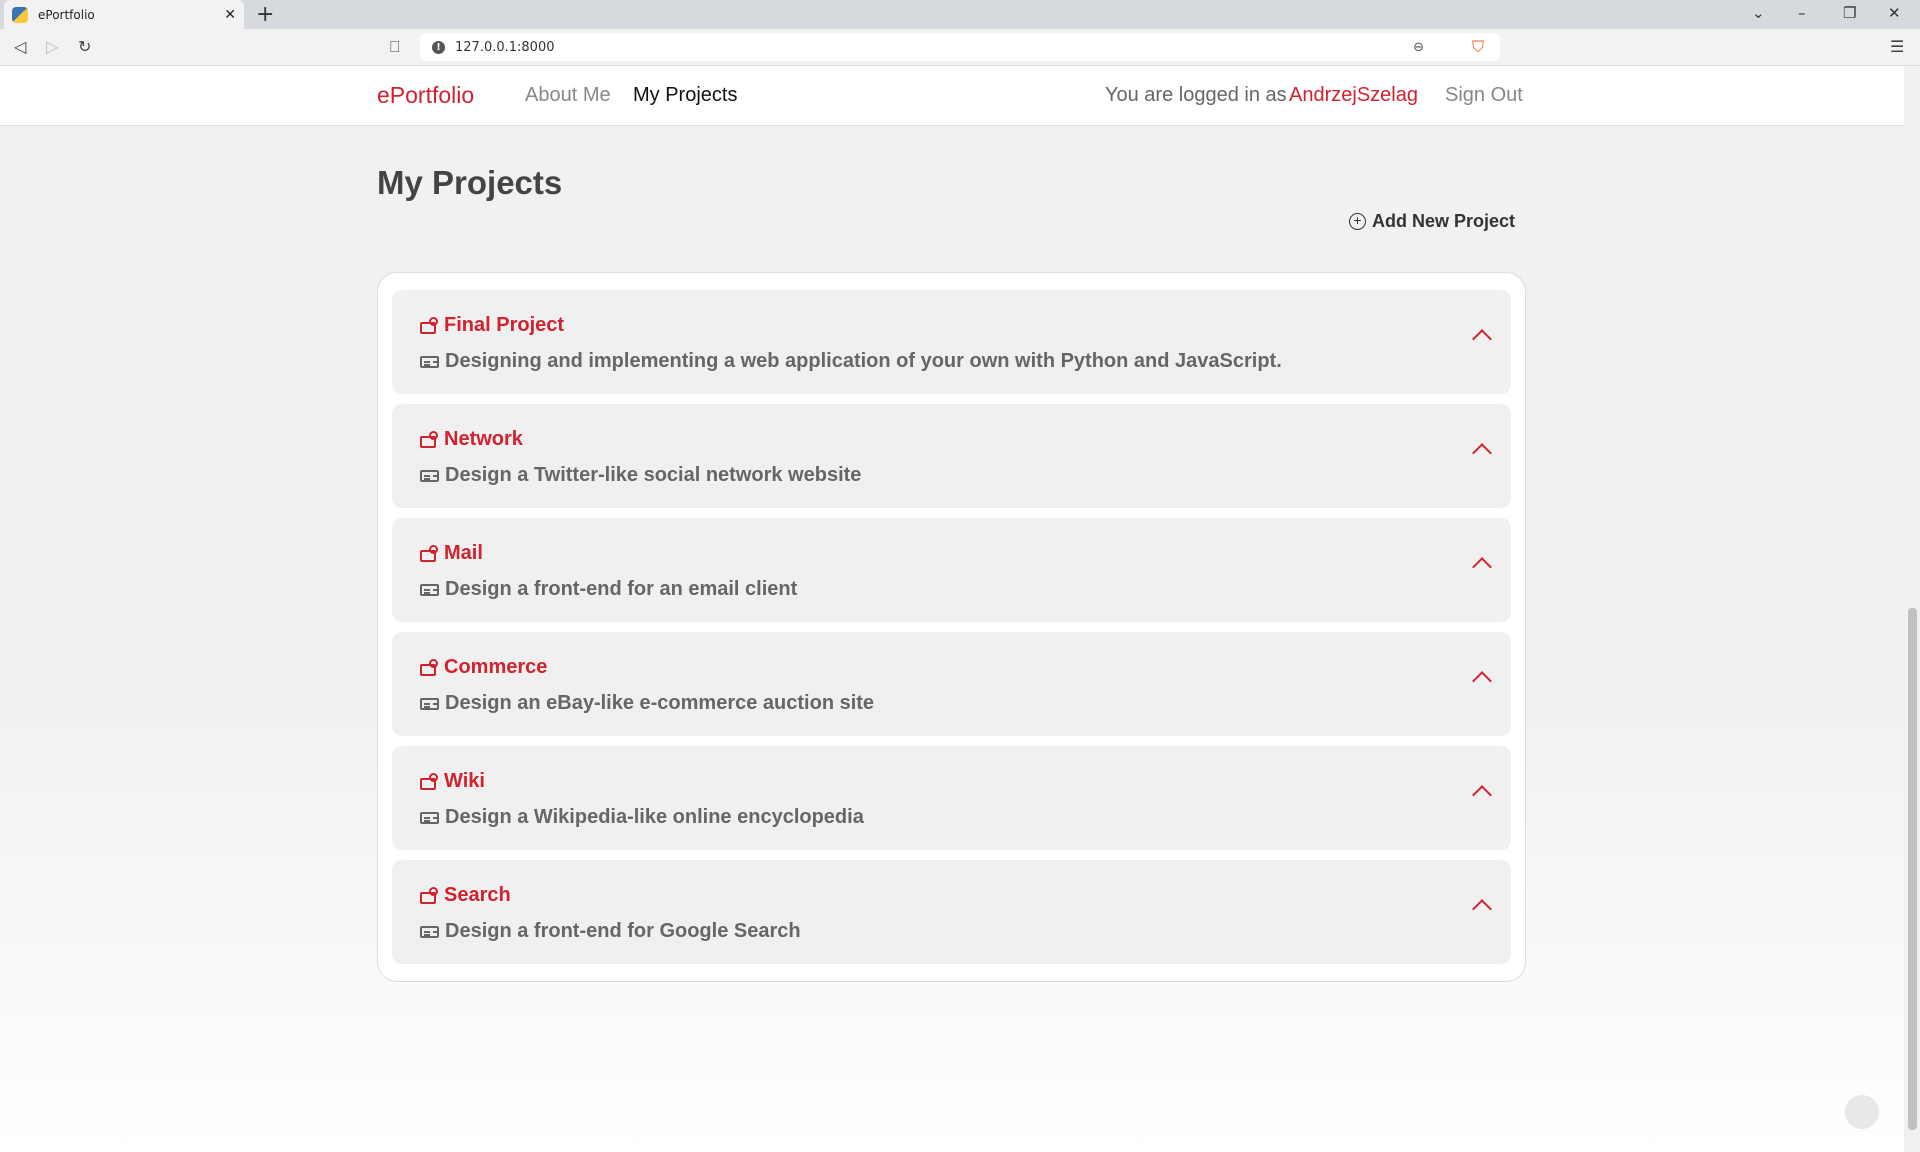 Image resolution: width=1920 pixels, height=1152 pixels. What do you see at coordinates (438, 47) in the screenshot?
I see `info-icon: !` at bounding box center [438, 47].